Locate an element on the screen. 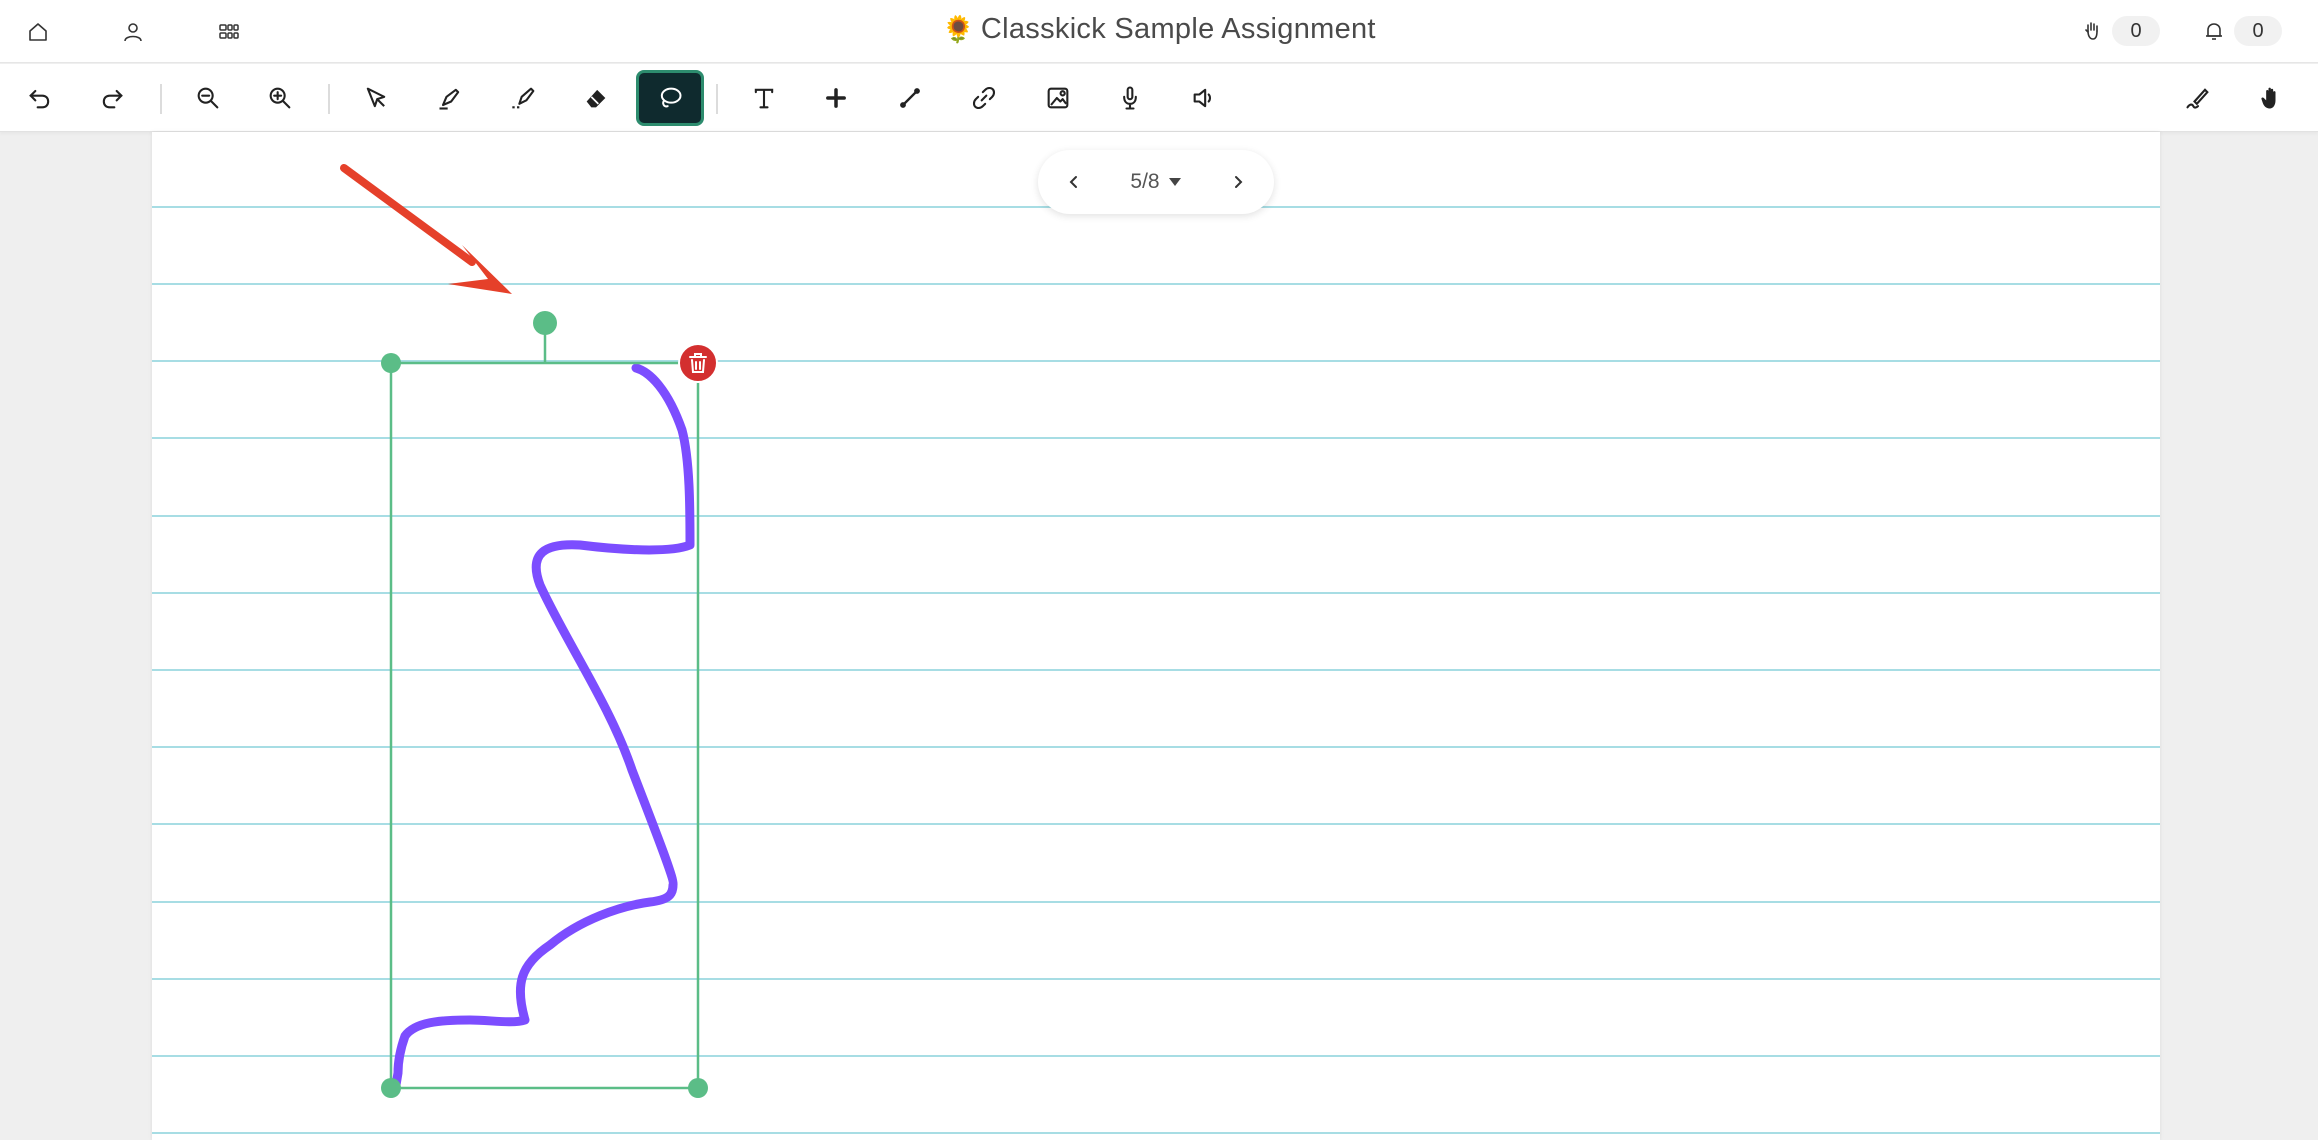 This screenshot has height=1140, width=2318. undo-icon is located at coordinates (39, 99).